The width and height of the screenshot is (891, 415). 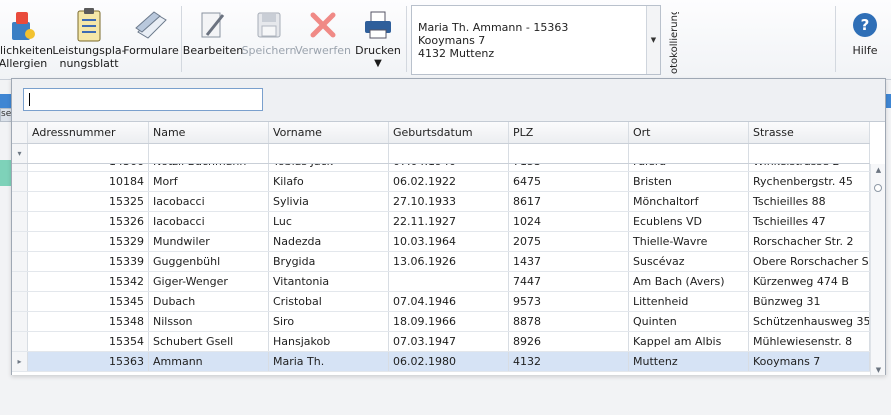 I want to click on filter-icon: ▾, so click(x=20, y=153).